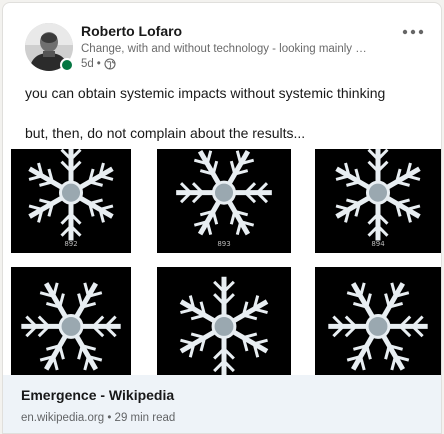  Describe the element at coordinates (378, 201) in the screenshot. I see `snowflake-photo: 894` at that location.